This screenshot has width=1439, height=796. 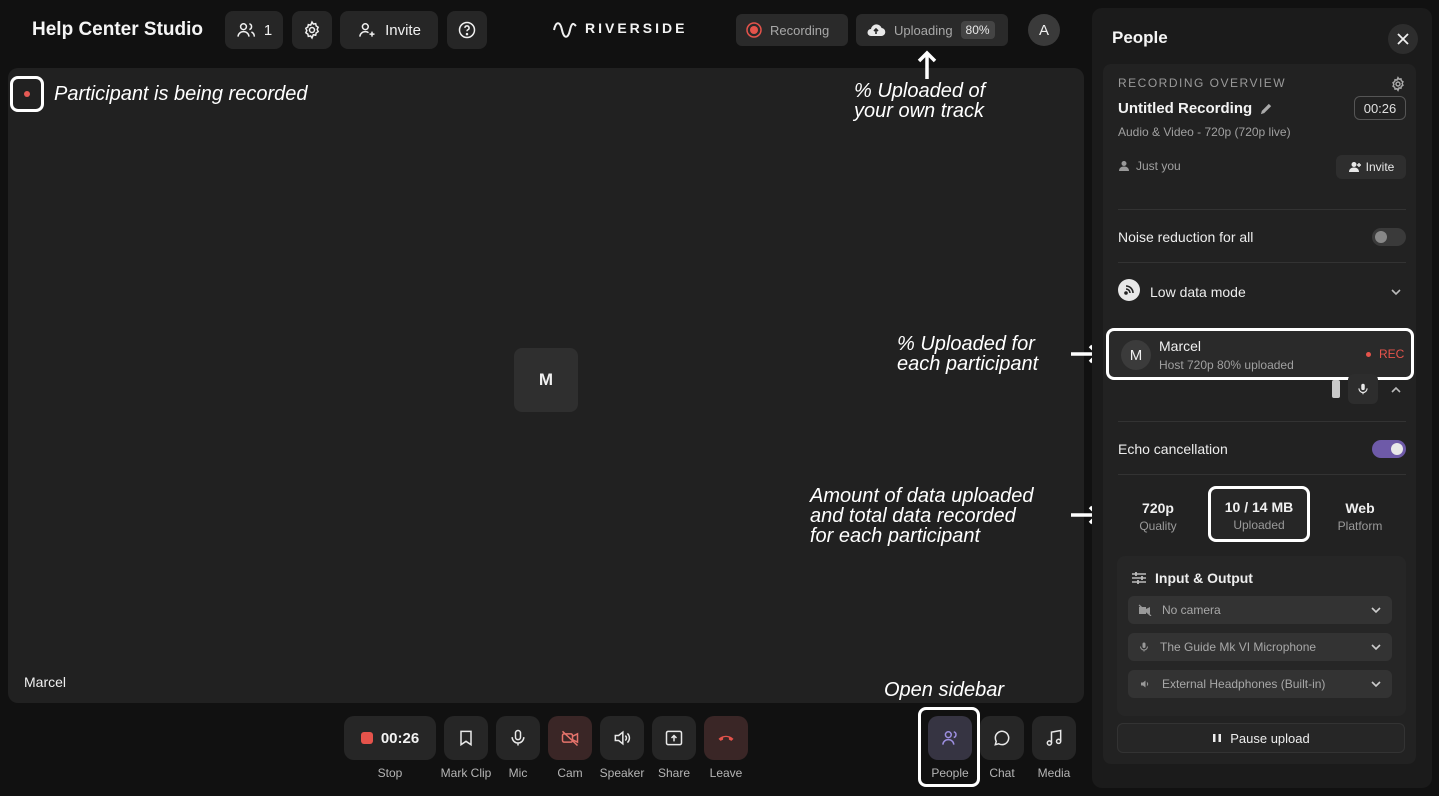 I want to click on camera-select: No camera, so click(x=1260, y=610).